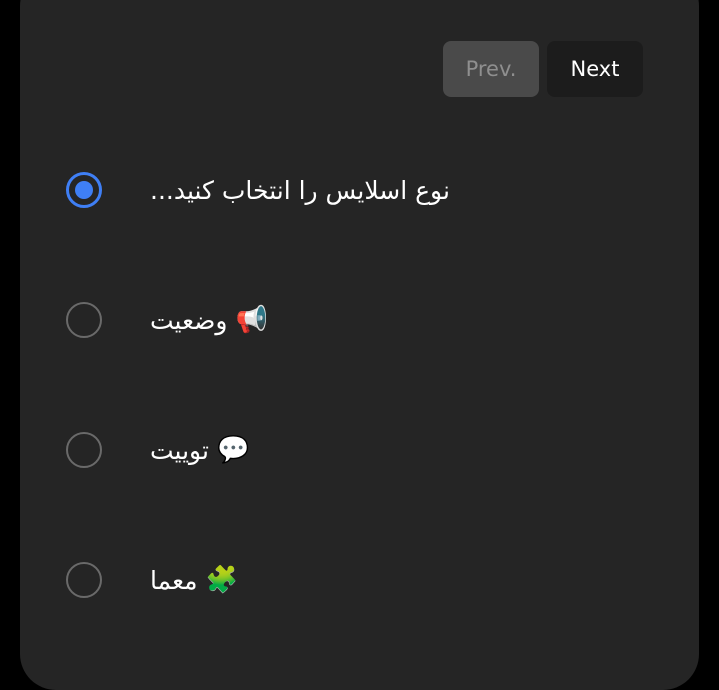 This screenshot has width=719, height=690. Describe the element at coordinates (84, 190) in the screenshot. I see `radio-button-selected` at that location.